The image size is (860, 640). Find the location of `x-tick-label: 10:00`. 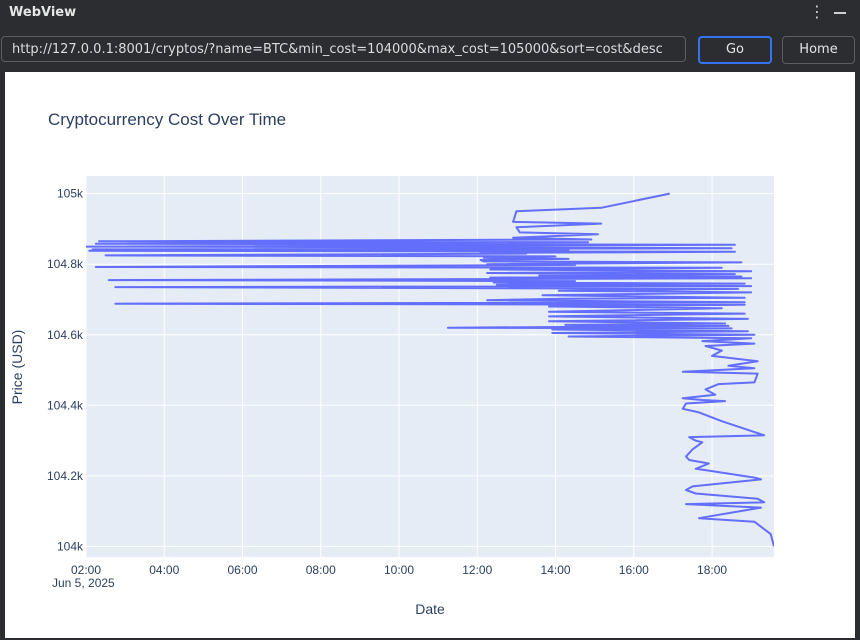

x-tick-label: 10:00 is located at coordinates (399, 570).